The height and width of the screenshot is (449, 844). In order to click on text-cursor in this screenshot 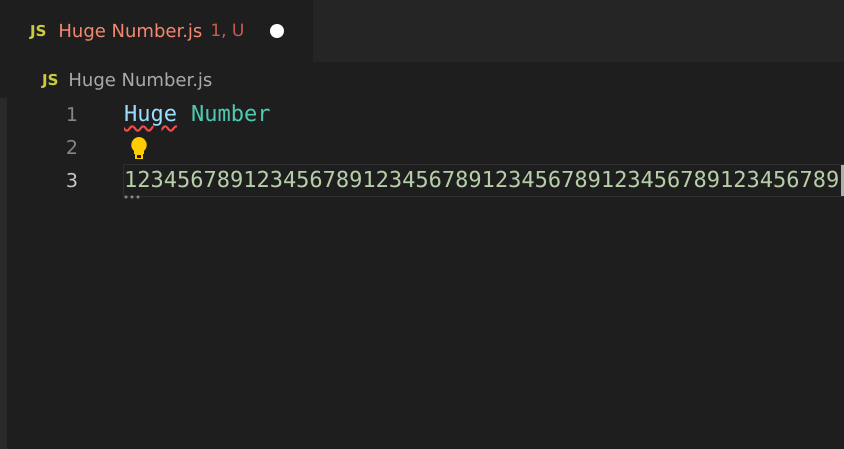, I will do `click(842, 180)`.